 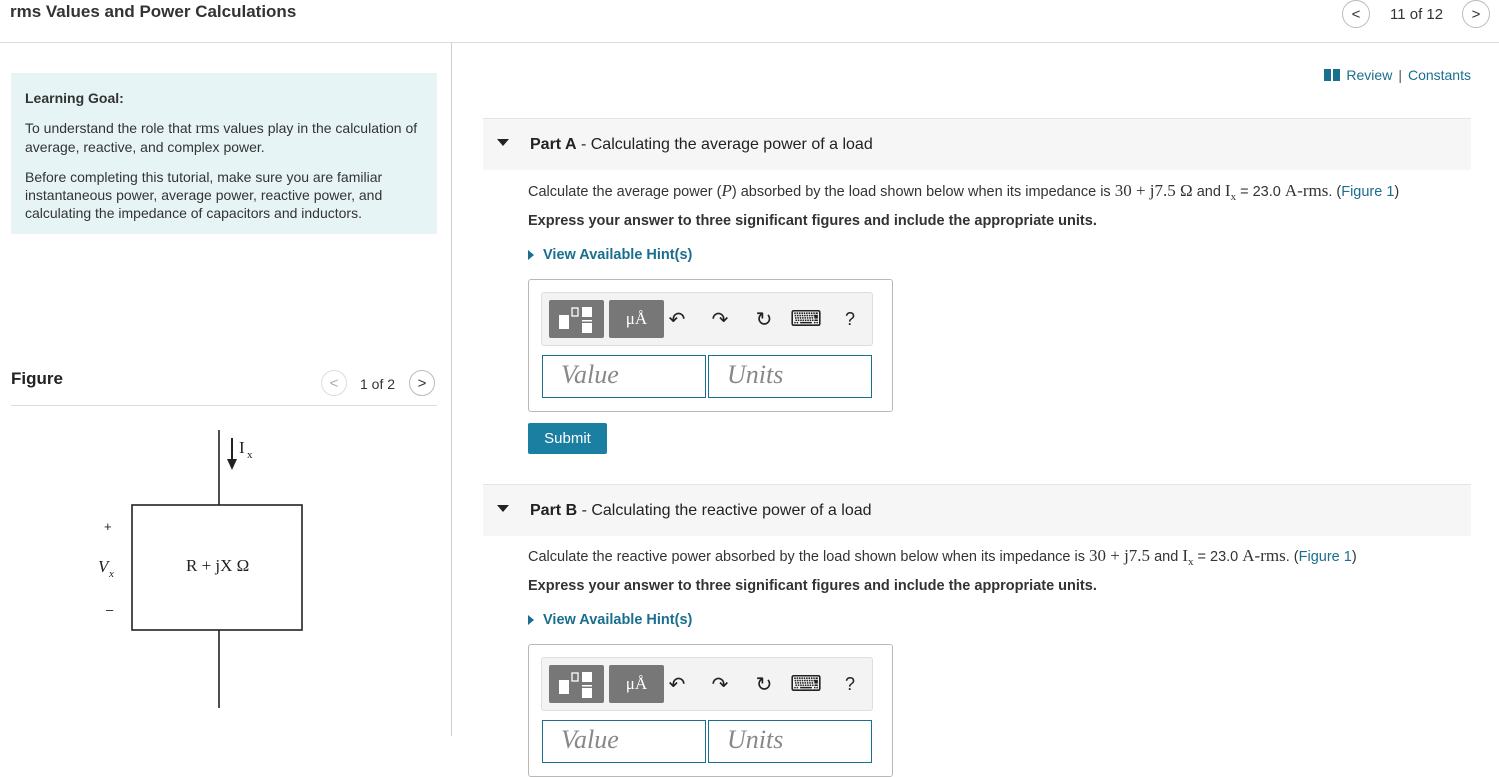 What do you see at coordinates (217, 565) in the screenshot?
I see `impedance-label: R + jX Ω` at bounding box center [217, 565].